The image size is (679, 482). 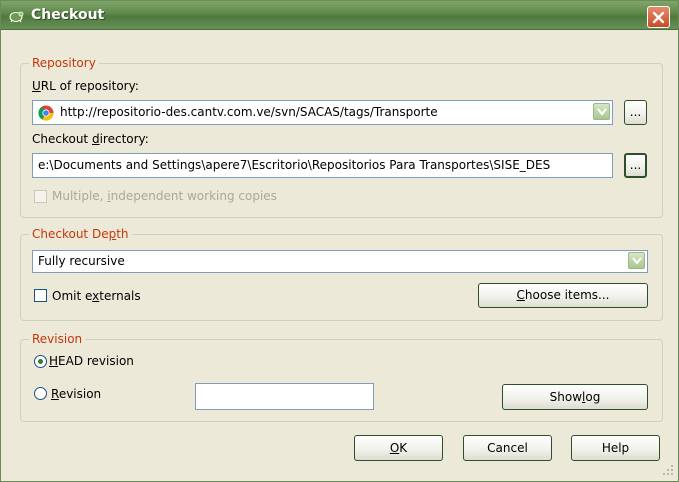 I want to click on repository-legend: Repository, so click(x=64, y=63).